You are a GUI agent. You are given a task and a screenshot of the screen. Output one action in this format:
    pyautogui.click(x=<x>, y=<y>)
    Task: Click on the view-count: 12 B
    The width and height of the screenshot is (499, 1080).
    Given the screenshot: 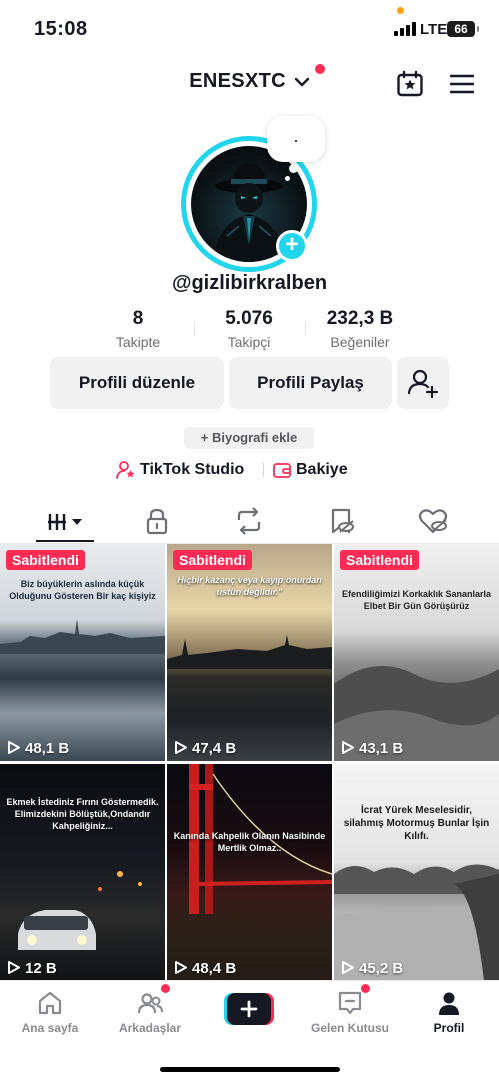 What is the action you would take?
    pyautogui.click(x=32, y=968)
    